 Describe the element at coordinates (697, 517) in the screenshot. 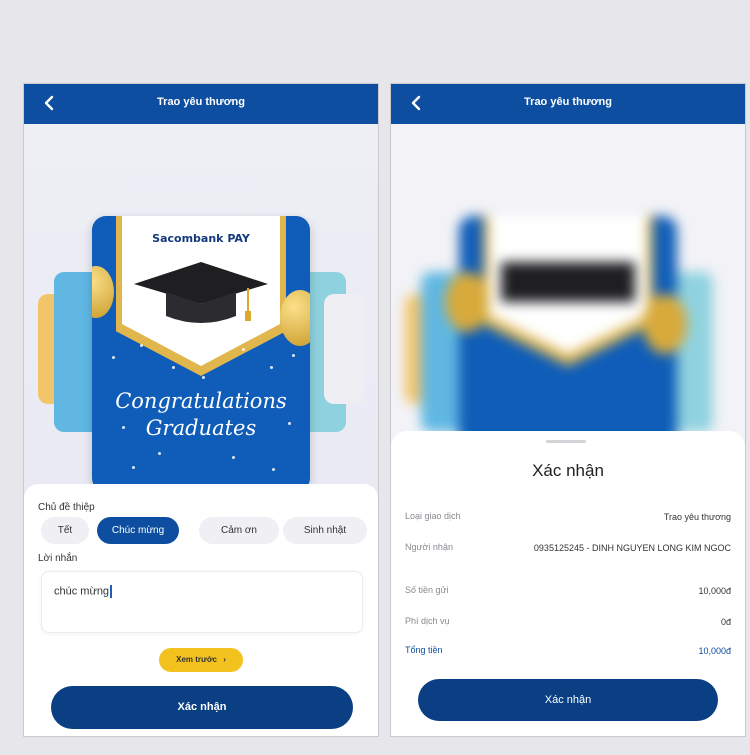

I see `row-value: Trao yêu thương` at that location.